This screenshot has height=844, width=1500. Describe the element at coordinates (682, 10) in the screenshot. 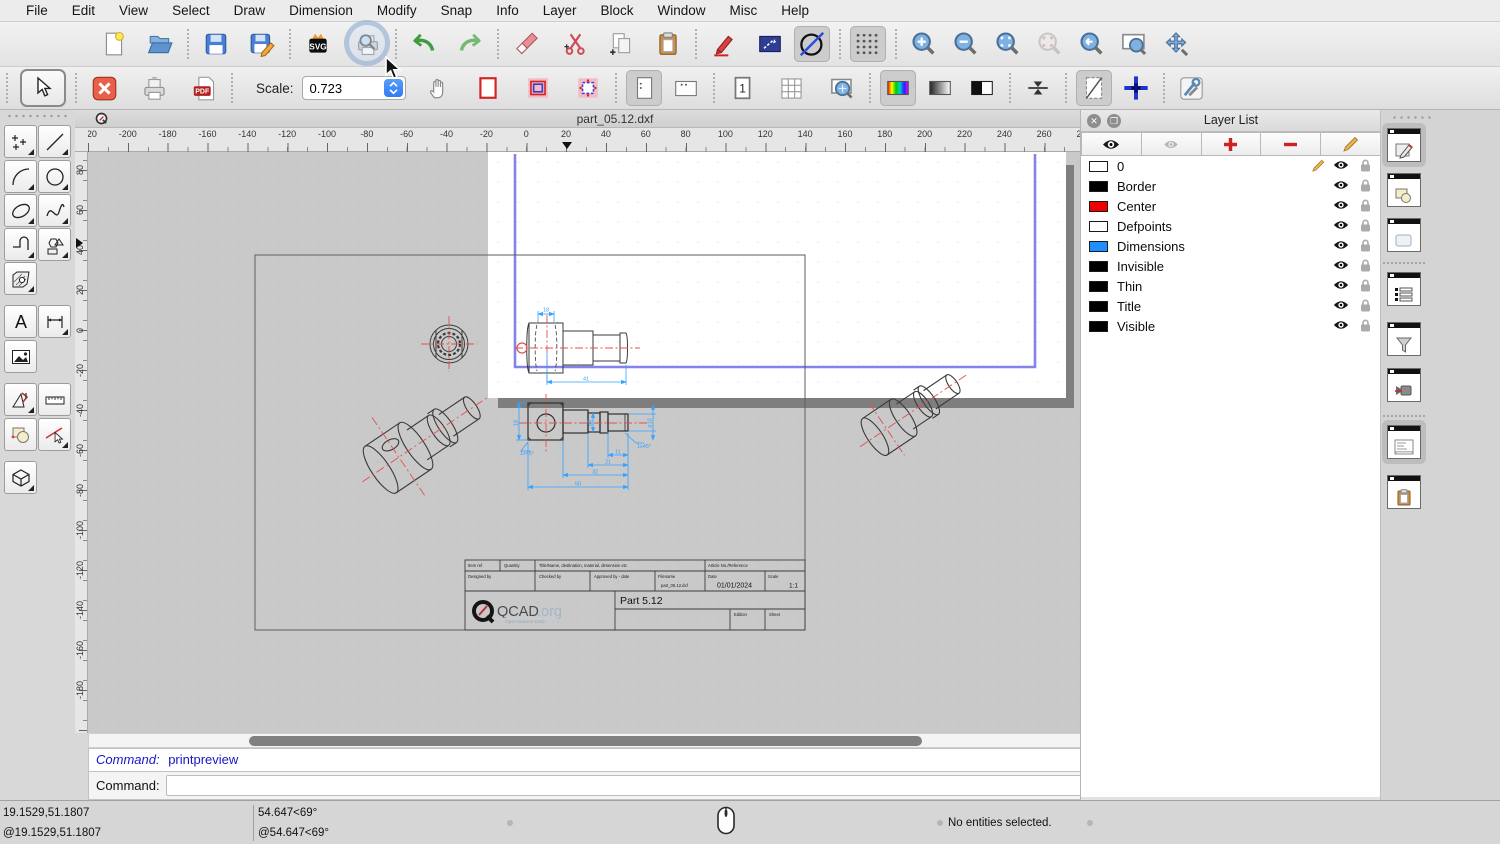

I see `menu-item: Window` at that location.